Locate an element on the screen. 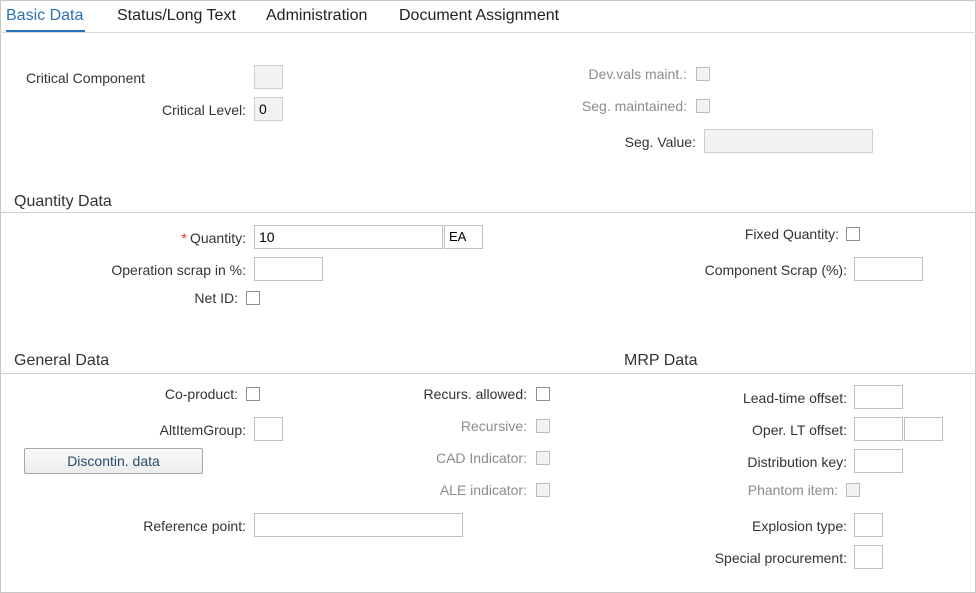 The width and height of the screenshot is (976, 593). tab-bar-divider is located at coordinates (488, 32).